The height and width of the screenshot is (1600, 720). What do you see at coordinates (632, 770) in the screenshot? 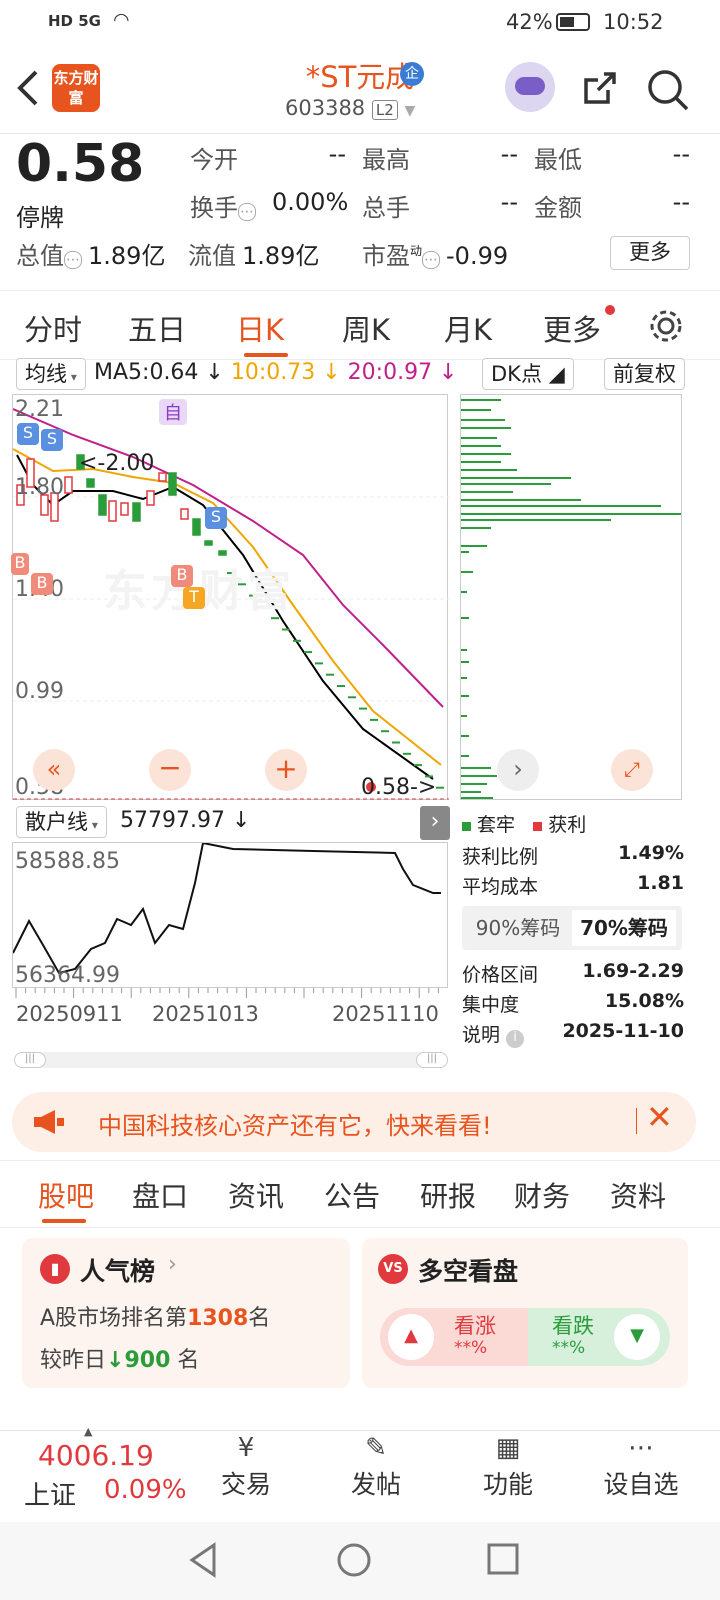
I see `expand-icon: ⤢` at bounding box center [632, 770].